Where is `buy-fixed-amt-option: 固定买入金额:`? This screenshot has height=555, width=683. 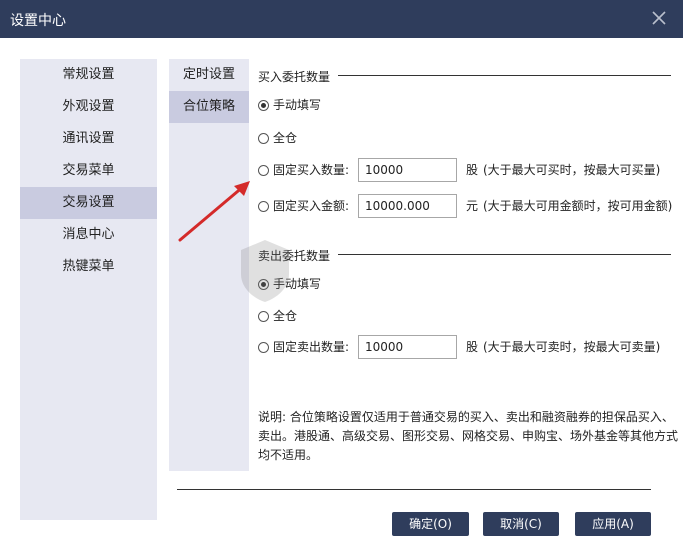 buy-fixed-amt-option: 固定买入金额: is located at coordinates (303, 206).